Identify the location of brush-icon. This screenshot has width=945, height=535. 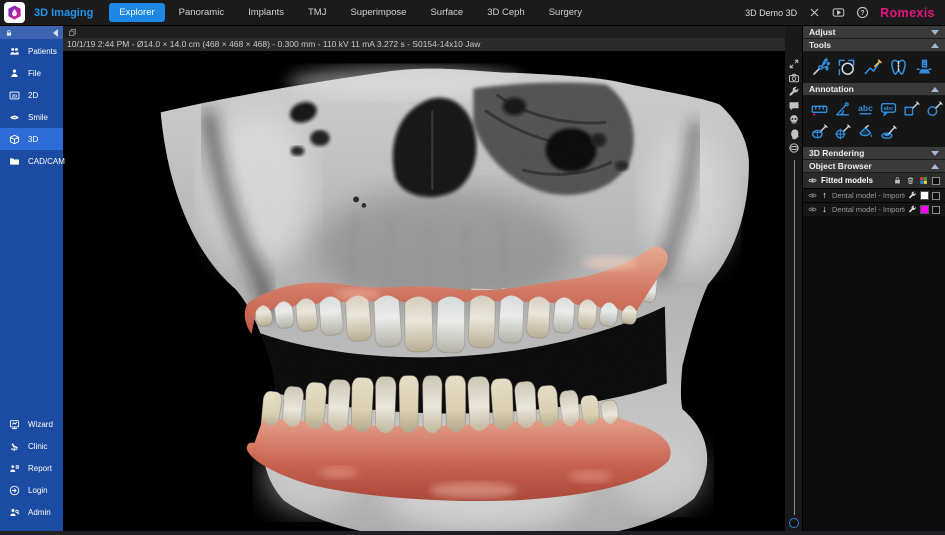
(888, 132).